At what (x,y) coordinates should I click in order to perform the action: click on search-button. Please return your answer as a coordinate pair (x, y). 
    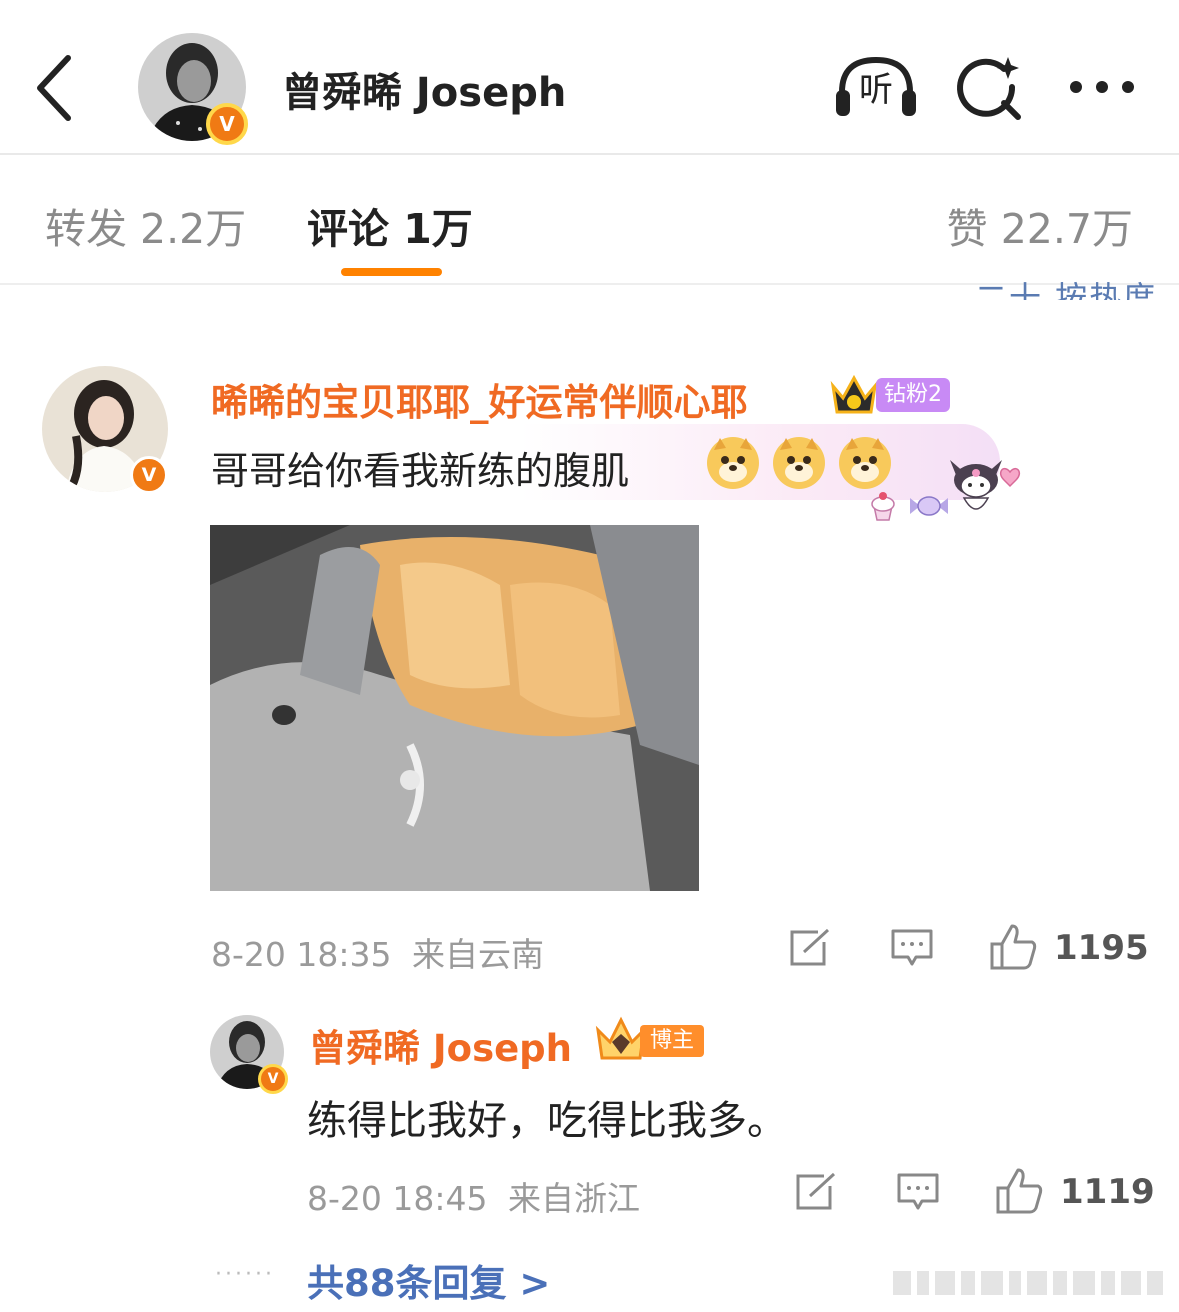
    Looking at the image, I should click on (990, 87).